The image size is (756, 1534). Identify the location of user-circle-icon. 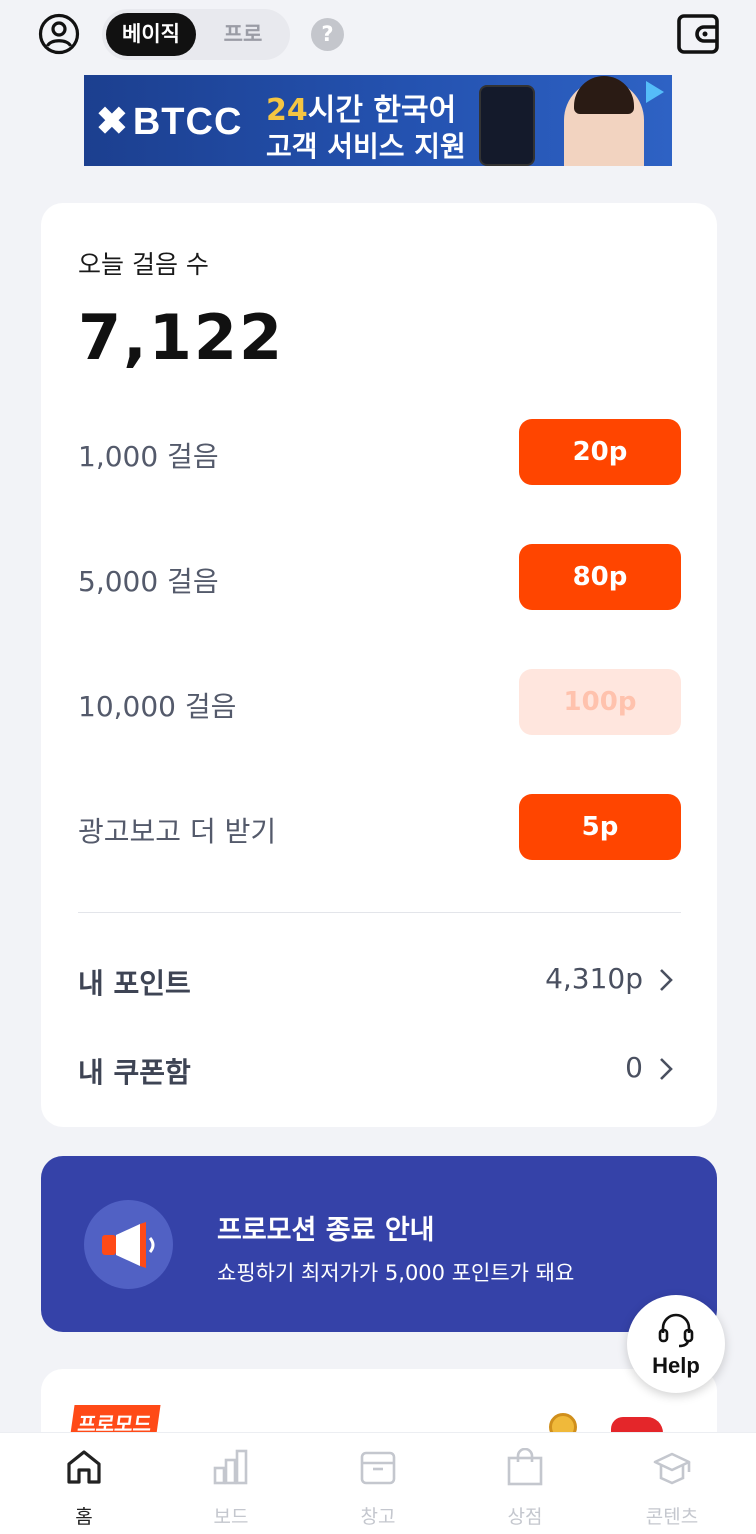
(59, 34).